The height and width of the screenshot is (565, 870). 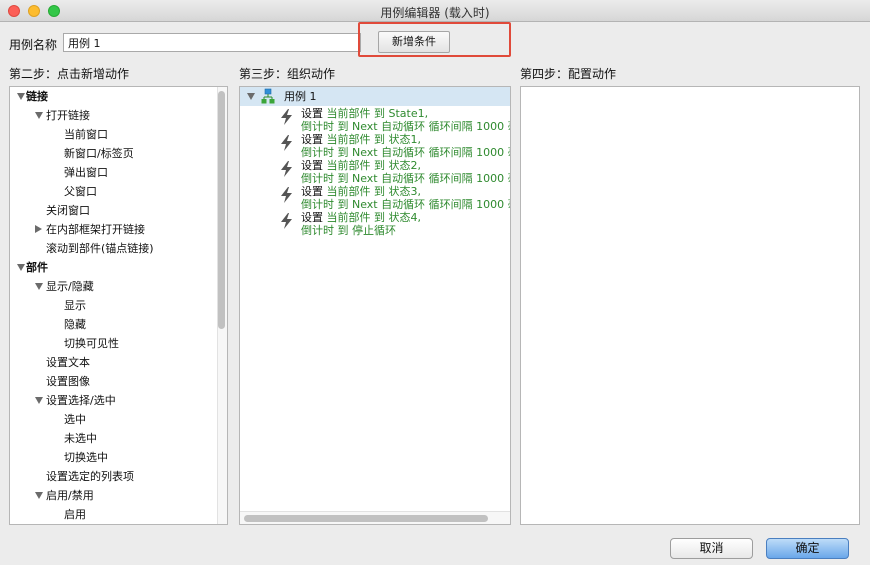 I want to click on action-detail: 倒计时 到 停止循环, so click(x=348, y=230).